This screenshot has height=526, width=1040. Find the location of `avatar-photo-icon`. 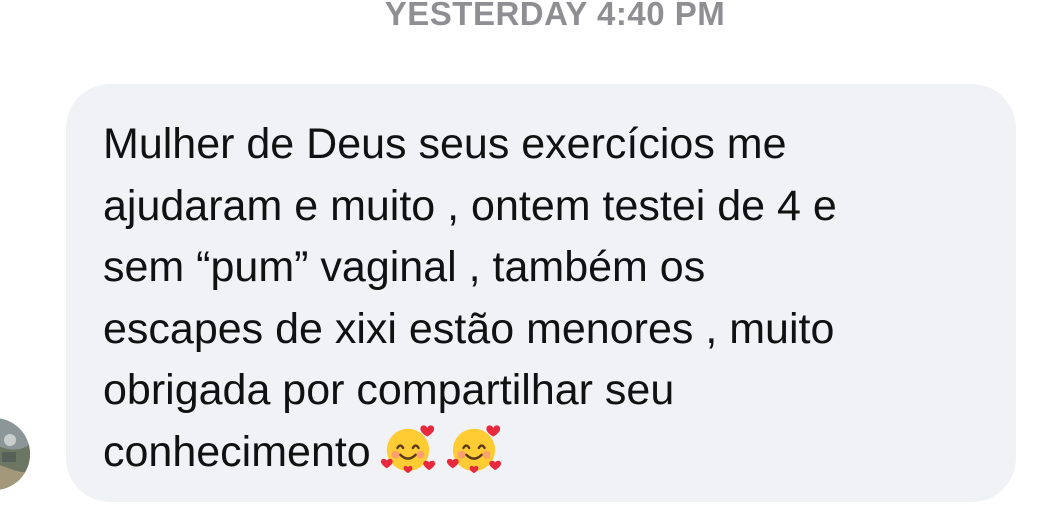

avatar-photo-icon is located at coordinates (15, 454).